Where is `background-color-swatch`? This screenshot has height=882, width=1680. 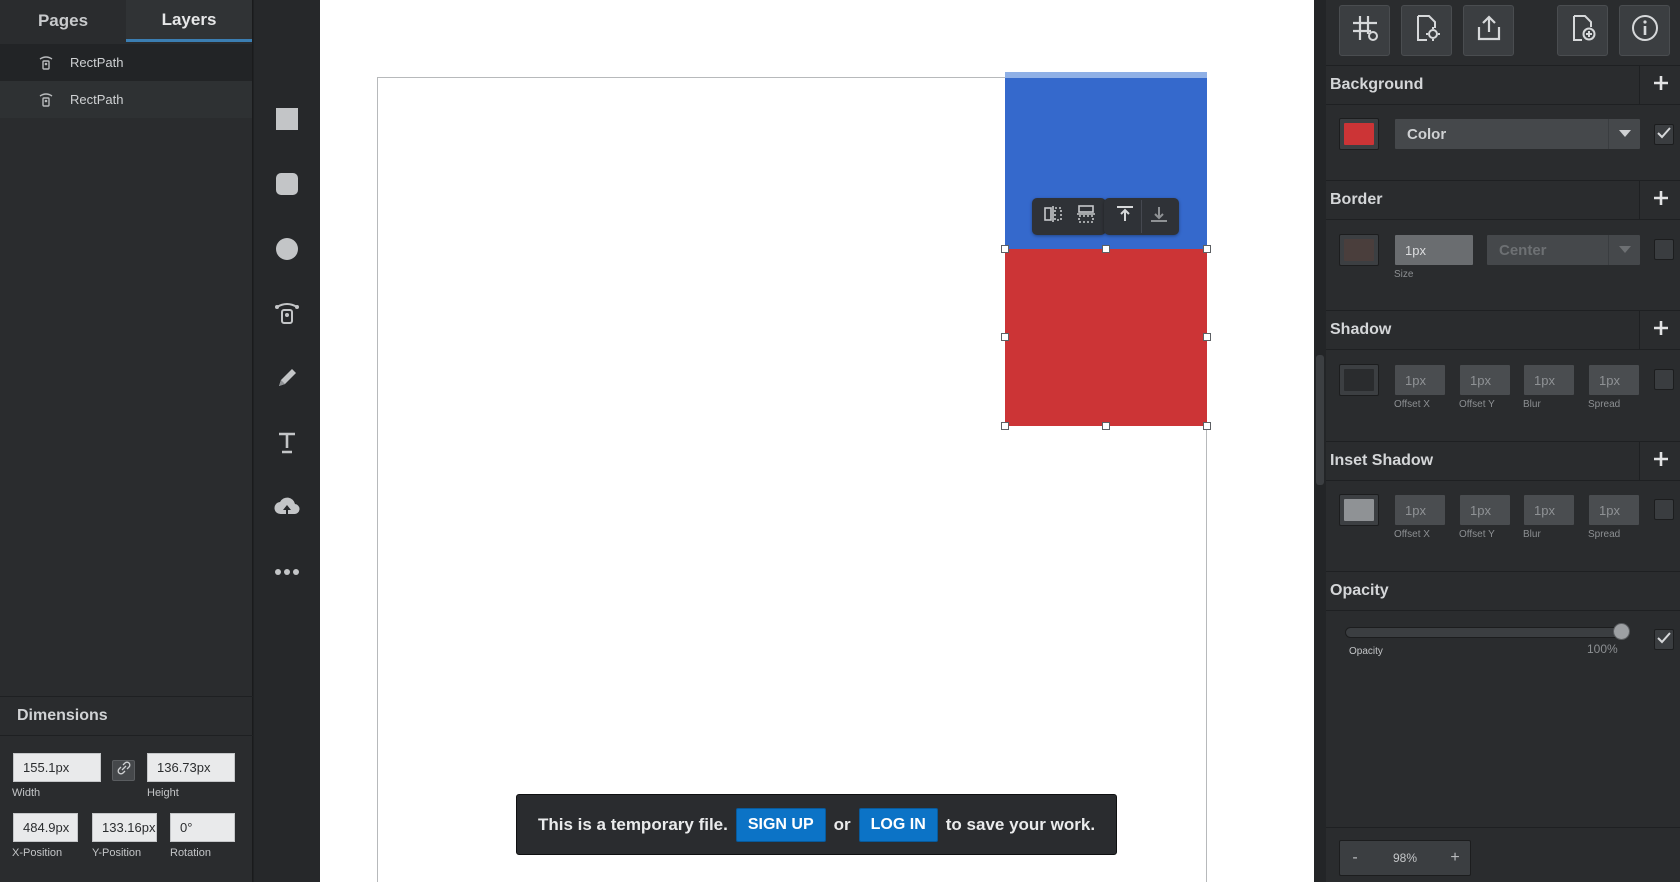 background-color-swatch is located at coordinates (1359, 134).